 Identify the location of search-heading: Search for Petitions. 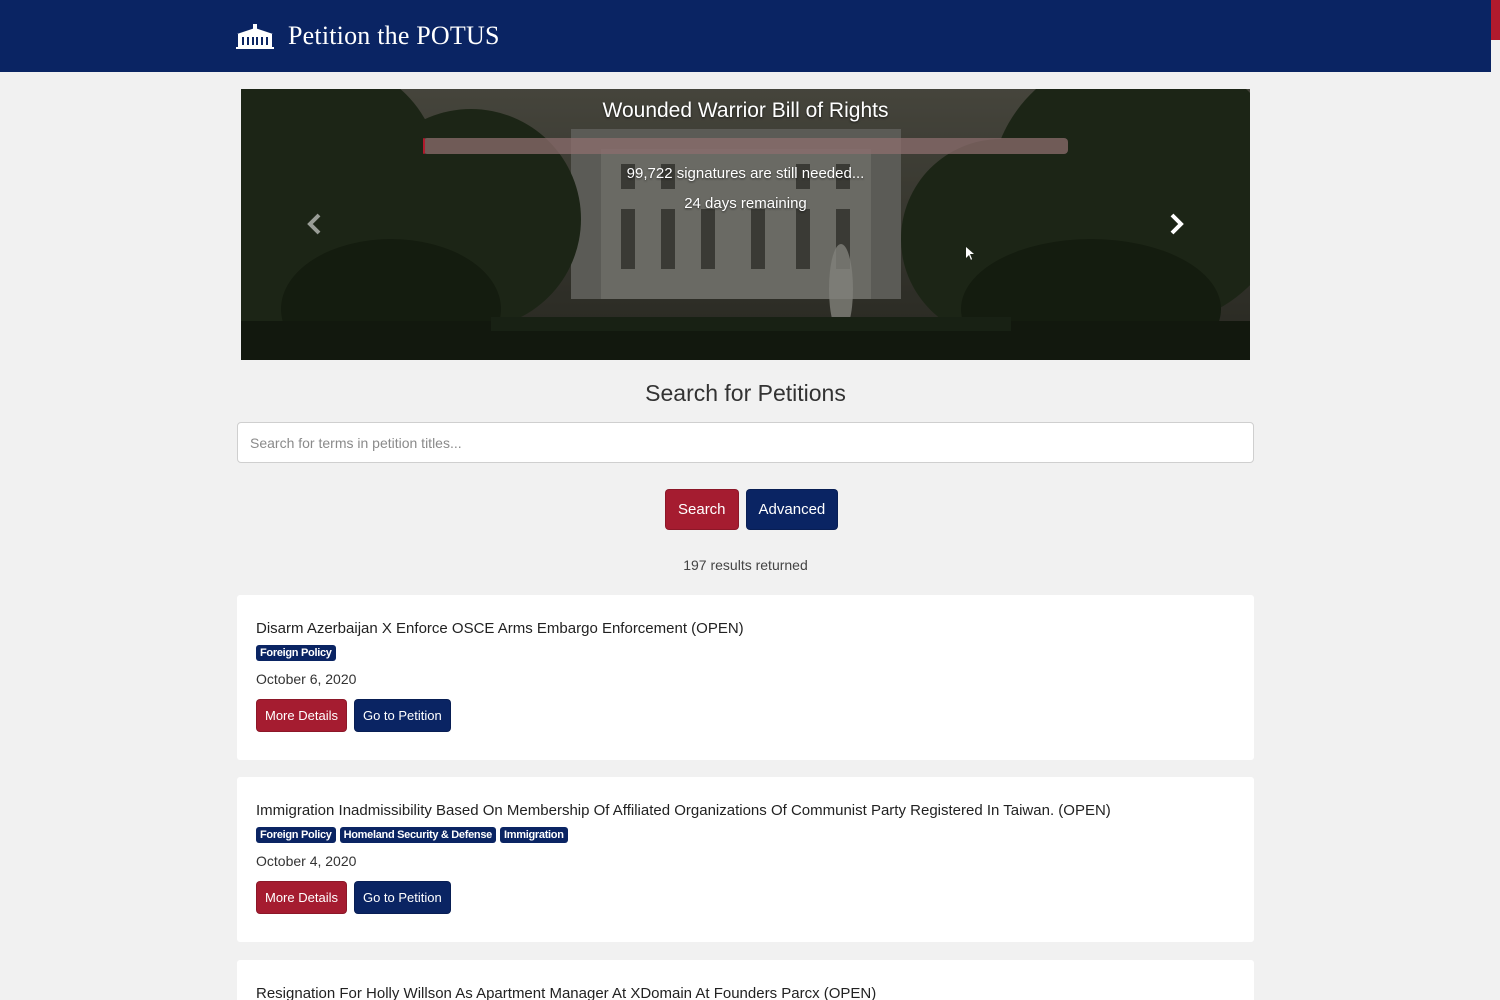
(745, 393).